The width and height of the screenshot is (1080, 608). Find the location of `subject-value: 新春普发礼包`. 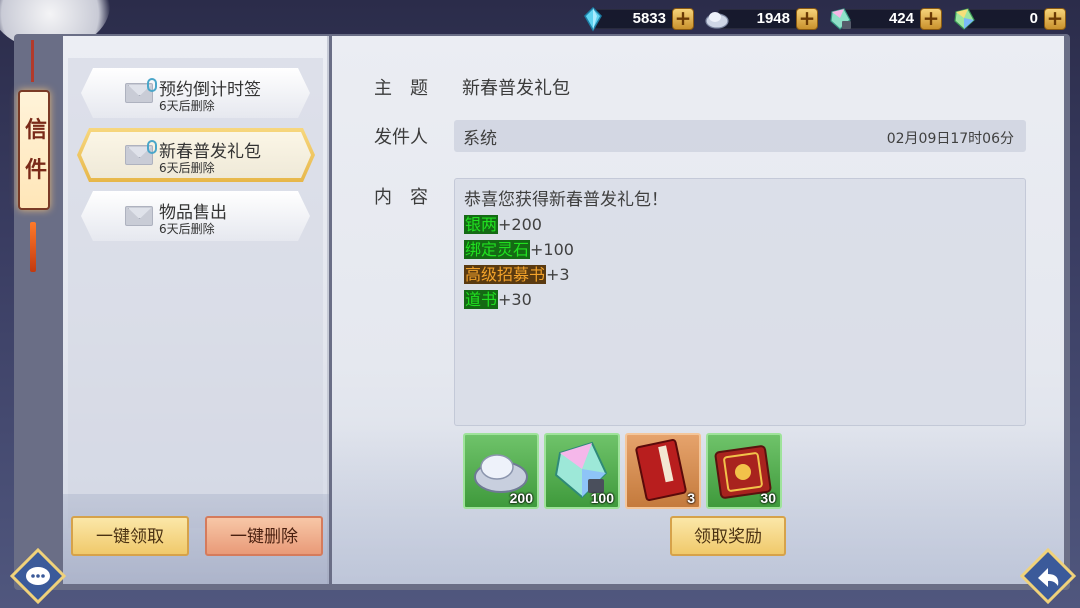

subject-value: 新春普发礼包 is located at coordinates (516, 88).